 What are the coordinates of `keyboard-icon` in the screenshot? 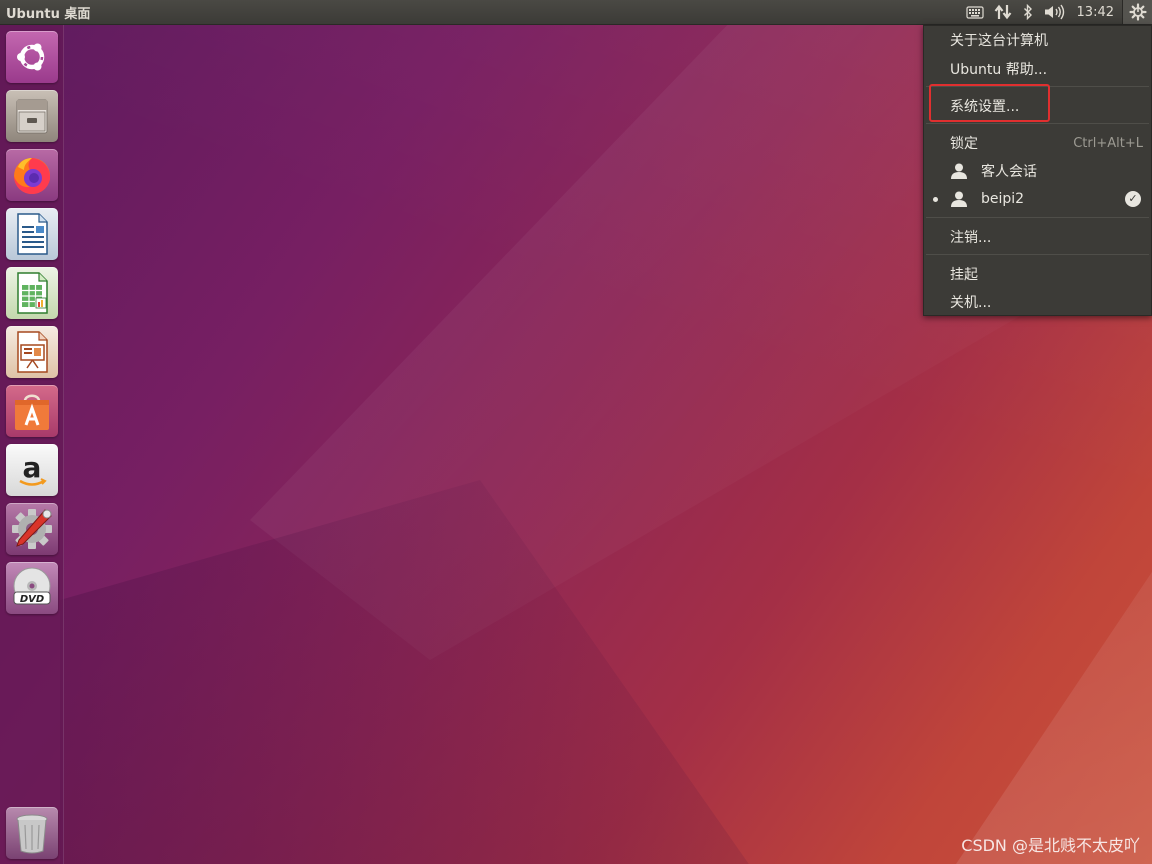 It's located at (975, 12).